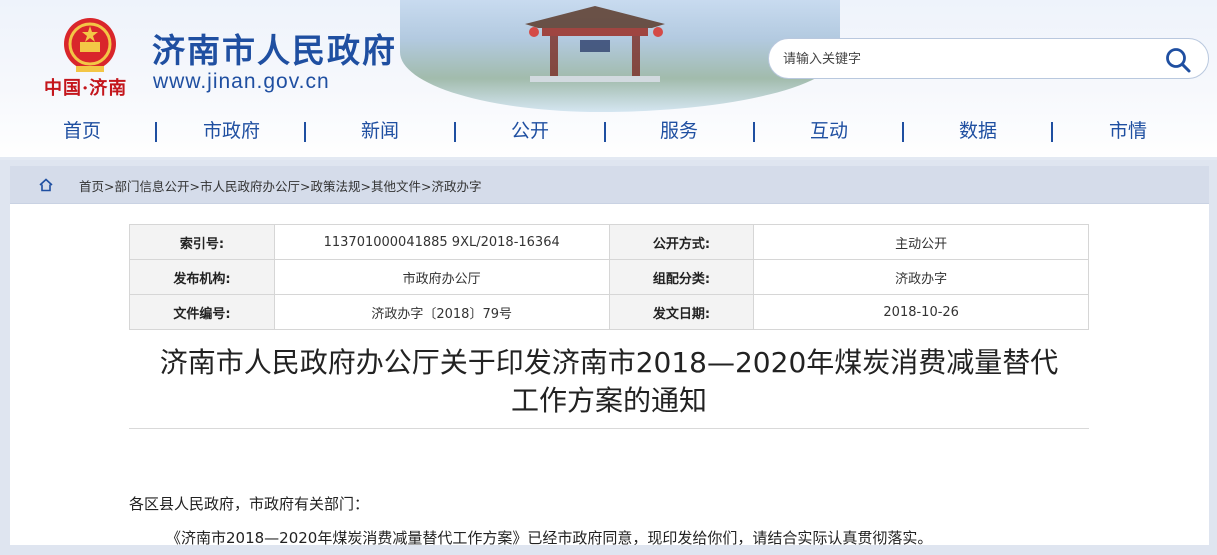 The height and width of the screenshot is (555, 1217). What do you see at coordinates (608, 400) in the screenshot?
I see `document-title-line: 工作方案的通知` at bounding box center [608, 400].